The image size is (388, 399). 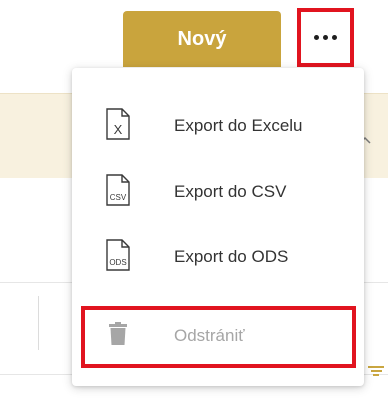 What do you see at coordinates (118, 197) in the screenshot?
I see `svg-text: CSV` at bounding box center [118, 197].